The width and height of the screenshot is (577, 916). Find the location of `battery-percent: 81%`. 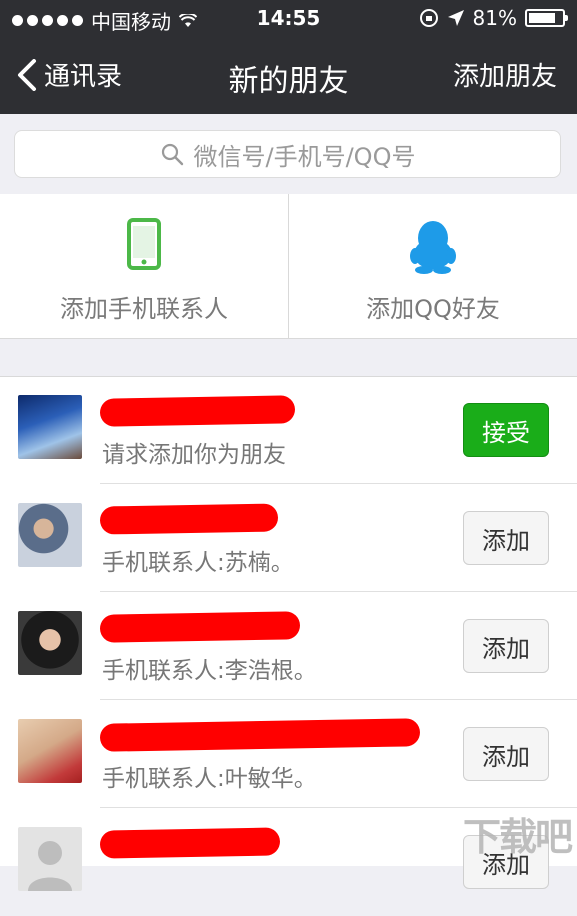

battery-percent: 81% is located at coordinates (494, 18).